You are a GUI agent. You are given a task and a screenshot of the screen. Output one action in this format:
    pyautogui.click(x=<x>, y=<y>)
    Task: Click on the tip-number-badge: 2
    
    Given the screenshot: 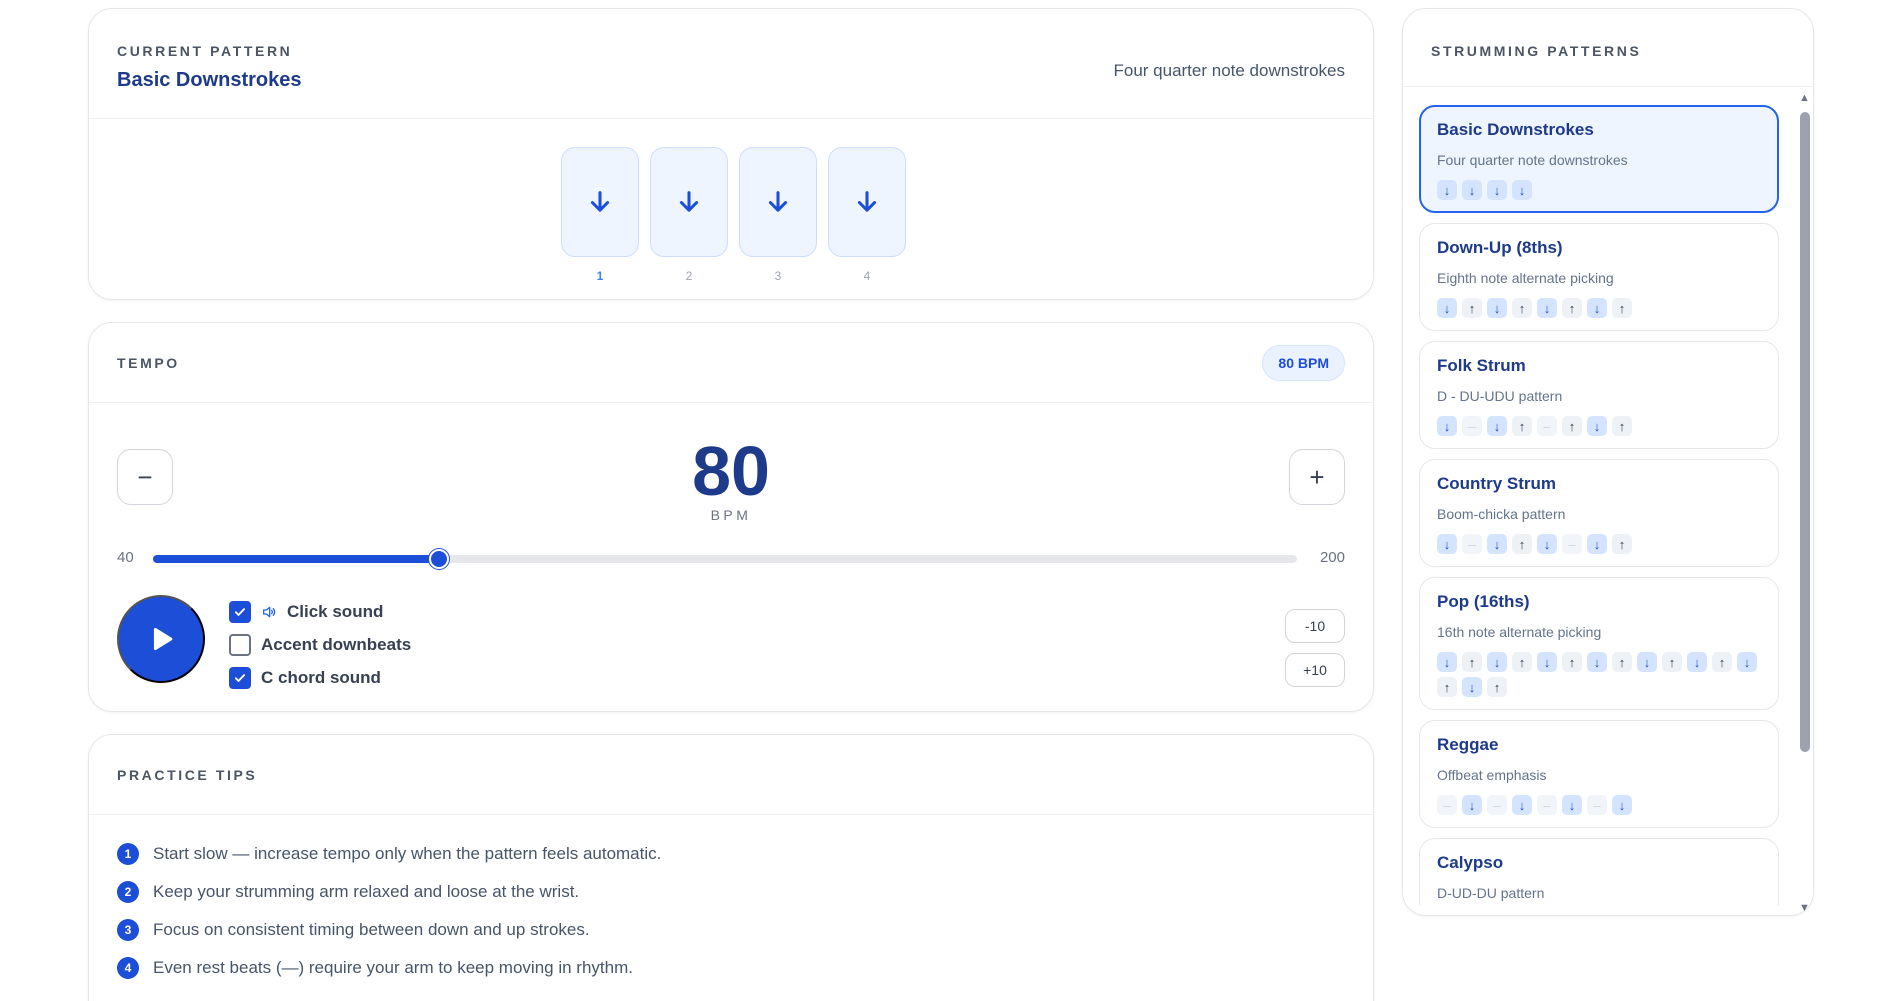 What is the action you would take?
    pyautogui.click(x=128, y=892)
    